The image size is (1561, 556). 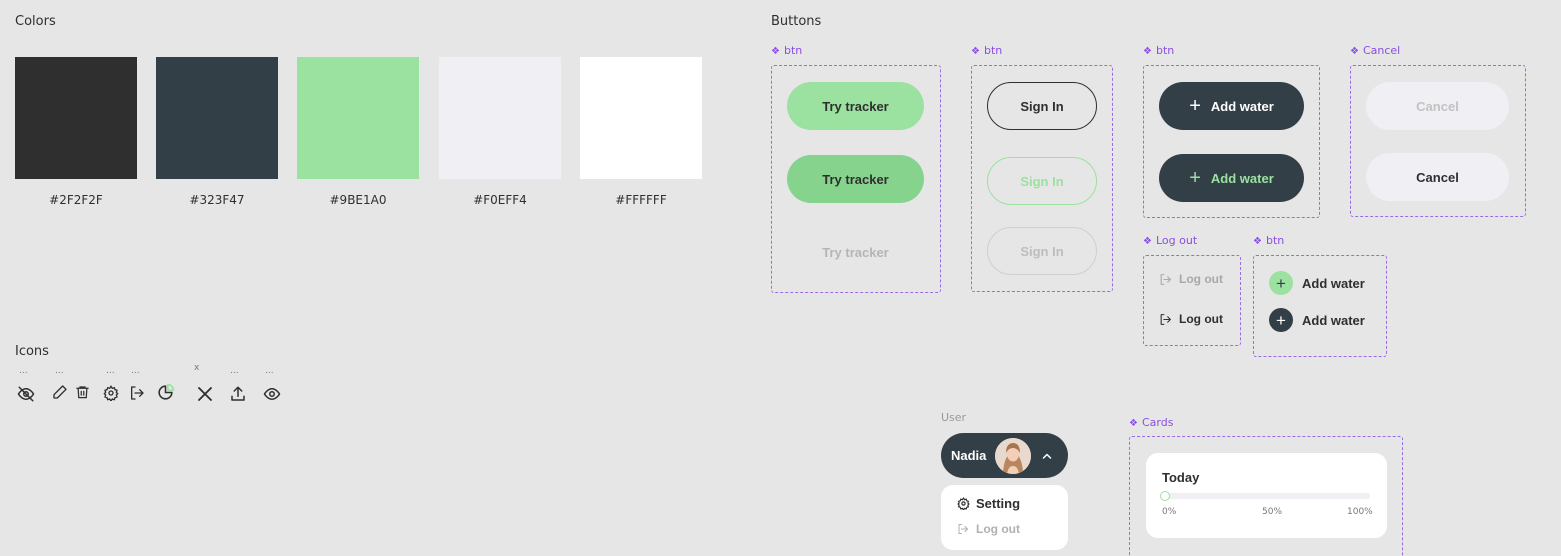 What do you see at coordinates (76, 200) in the screenshot?
I see `color-hex-label: #2F2F2F` at bounding box center [76, 200].